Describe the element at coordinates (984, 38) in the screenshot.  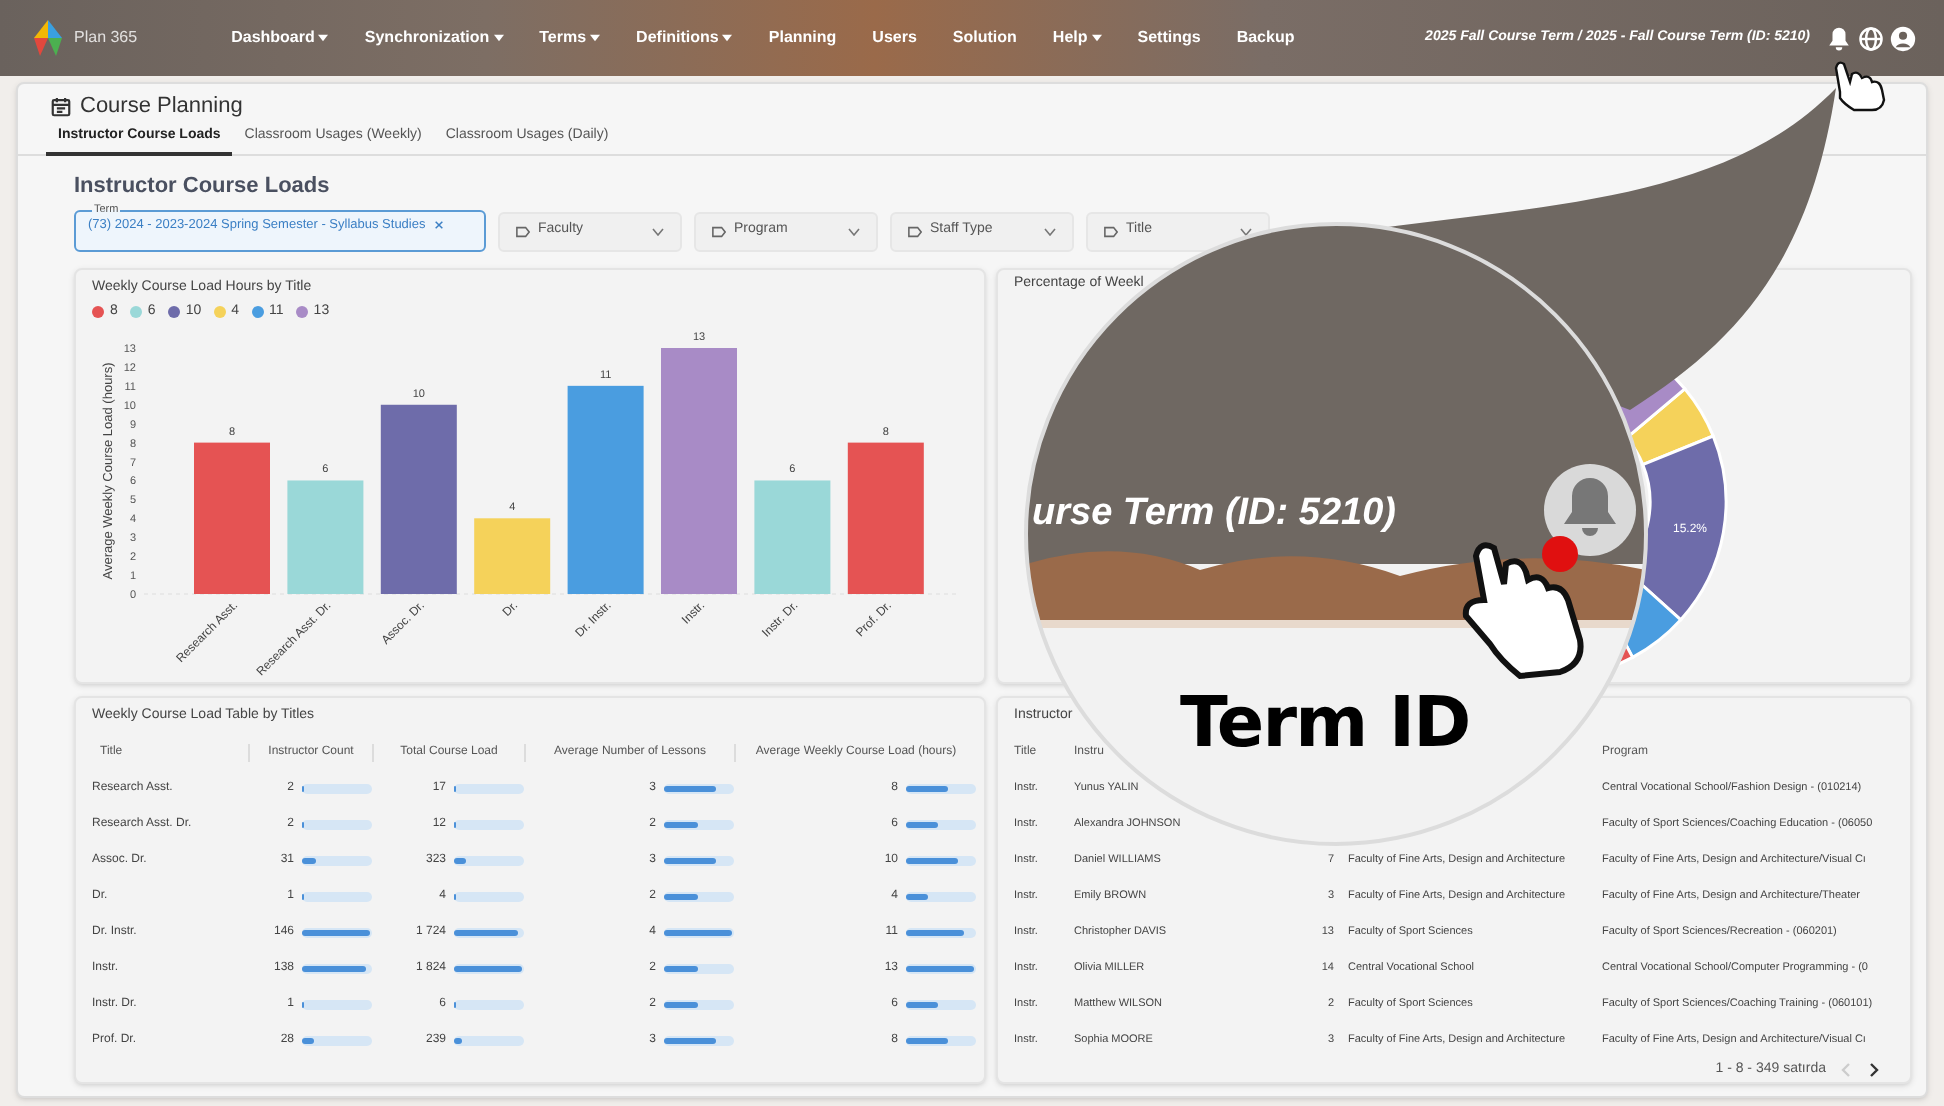
I see `nav-menu-item: Solution` at that location.